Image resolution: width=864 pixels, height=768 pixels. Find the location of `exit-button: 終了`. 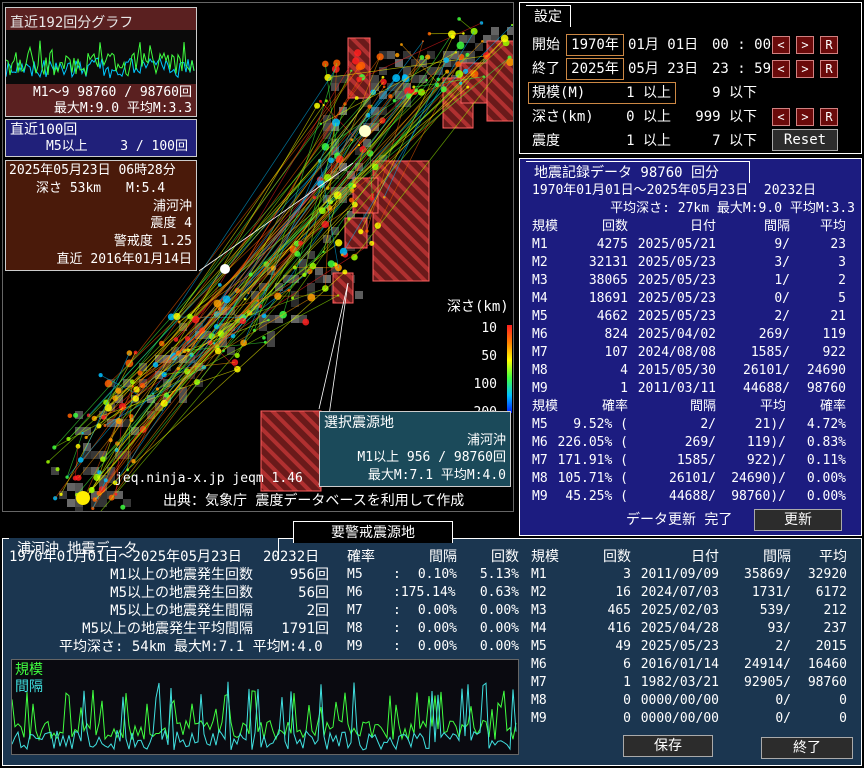

exit-button: 終了 is located at coordinates (807, 748).